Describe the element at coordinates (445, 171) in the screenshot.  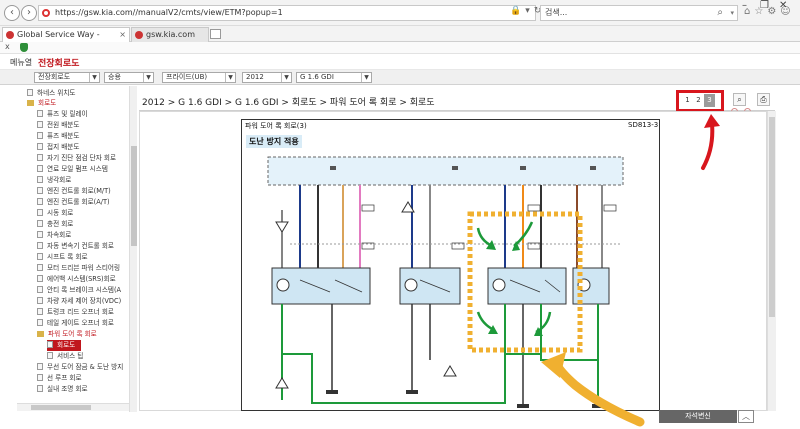
I see `bcm-module` at that location.